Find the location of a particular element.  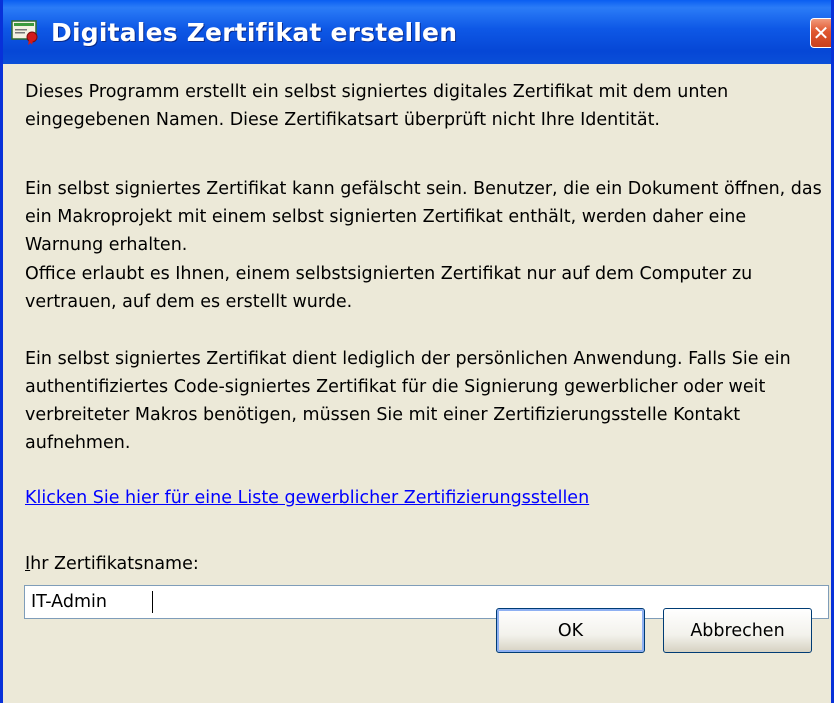

text-caret is located at coordinates (152, 602).